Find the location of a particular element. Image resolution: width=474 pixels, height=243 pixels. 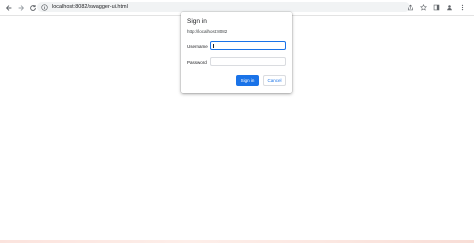

side-panel-icon is located at coordinates (436, 7).